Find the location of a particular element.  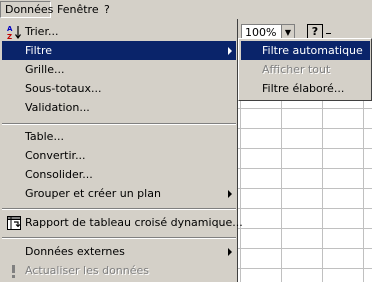

svg-text: A is located at coordinates (10, 29).